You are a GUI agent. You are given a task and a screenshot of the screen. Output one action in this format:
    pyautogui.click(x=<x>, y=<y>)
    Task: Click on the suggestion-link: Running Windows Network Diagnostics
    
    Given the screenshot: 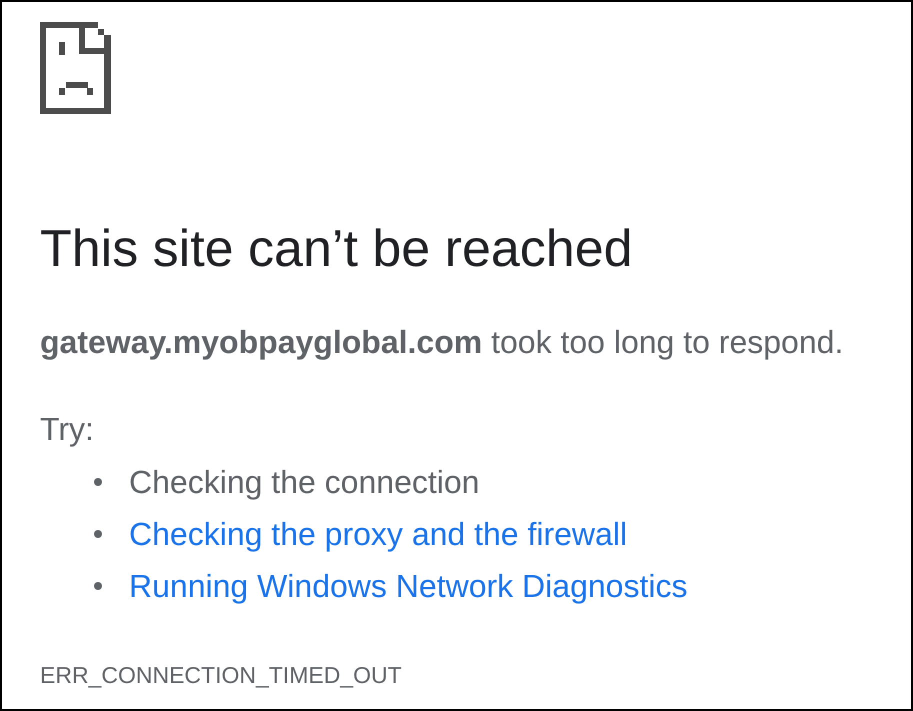 What is the action you would take?
    pyautogui.click(x=408, y=586)
    